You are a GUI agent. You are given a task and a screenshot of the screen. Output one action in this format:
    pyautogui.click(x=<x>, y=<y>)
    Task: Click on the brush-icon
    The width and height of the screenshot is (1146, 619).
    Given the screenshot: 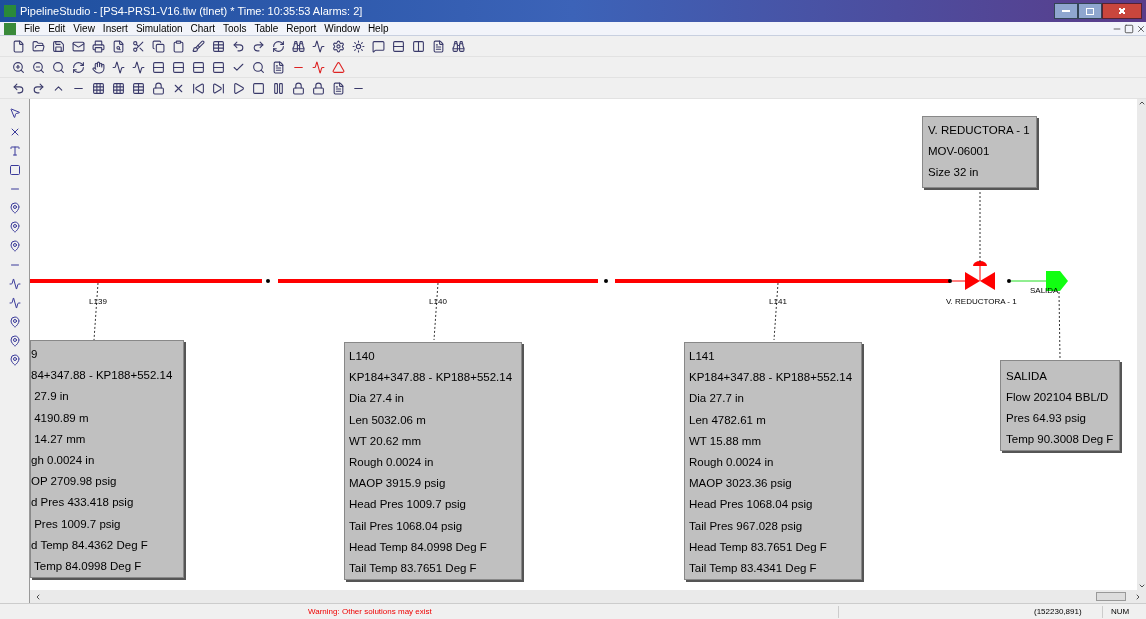 What is the action you would take?
    pyautogui.click(x=198, y=46)
    